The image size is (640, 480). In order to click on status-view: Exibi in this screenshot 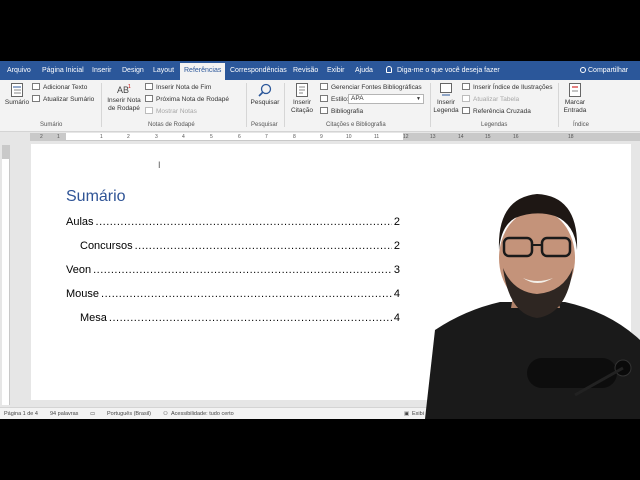, I will do `click(418, 413)`.